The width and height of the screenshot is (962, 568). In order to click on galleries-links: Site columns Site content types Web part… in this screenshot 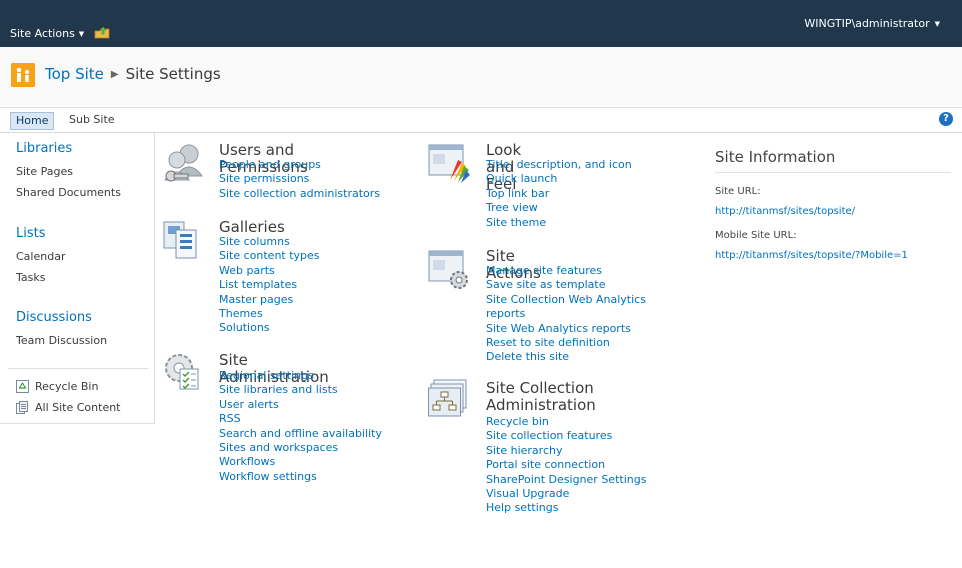, I will do `click(269, 285)`.